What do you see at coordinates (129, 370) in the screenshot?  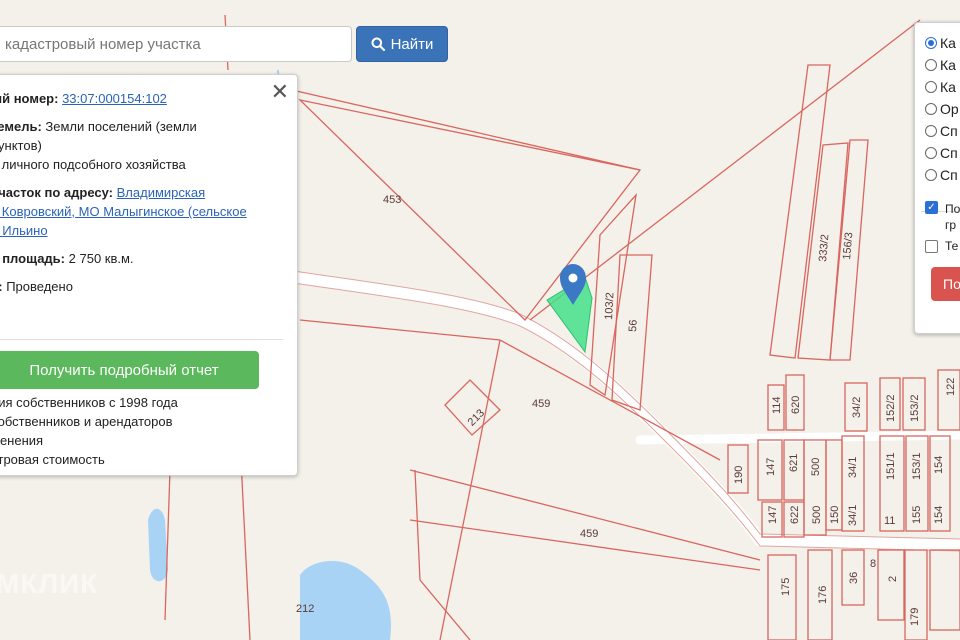 I see `get-report-button: Получить подробный отчет` at bounding box center [129, 370].